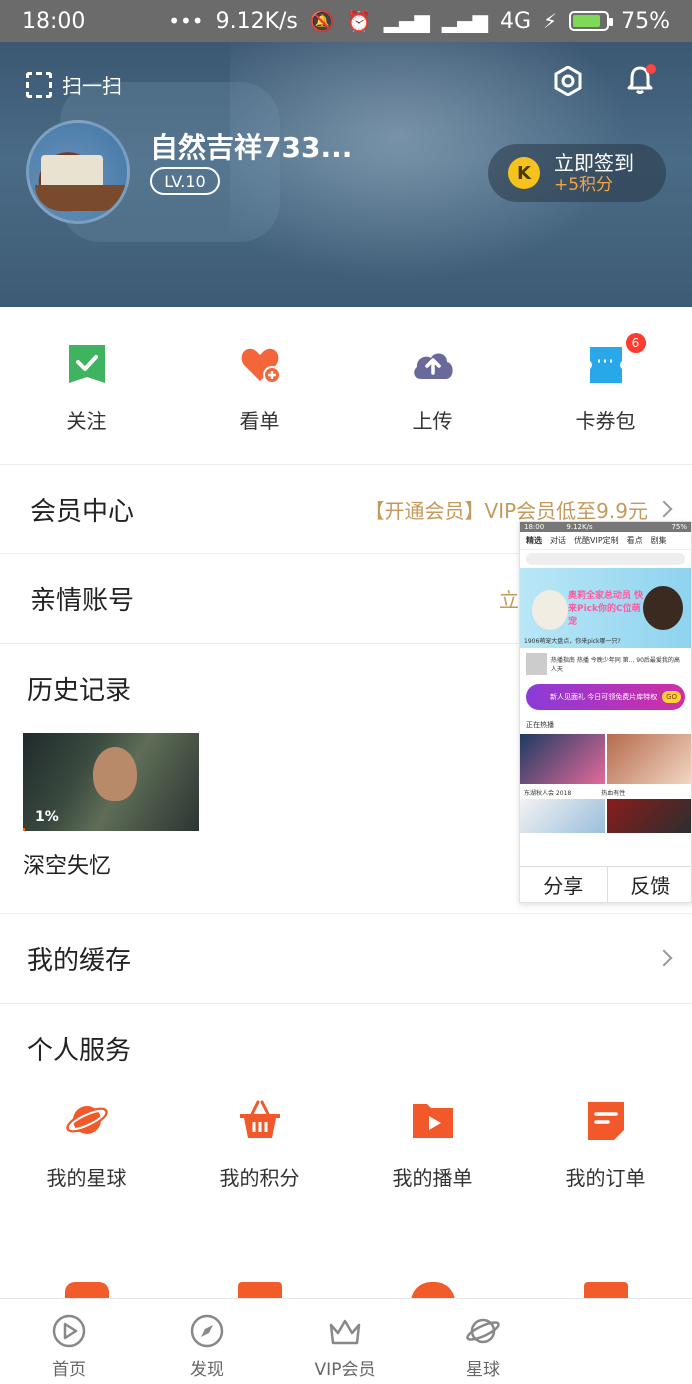 The width and height of the screenshot is (692, 1384). What do you see at coordinates (207, 1370) in the screenshot?
I see `tab-label: 发现` at bounding box center [207, 1370].